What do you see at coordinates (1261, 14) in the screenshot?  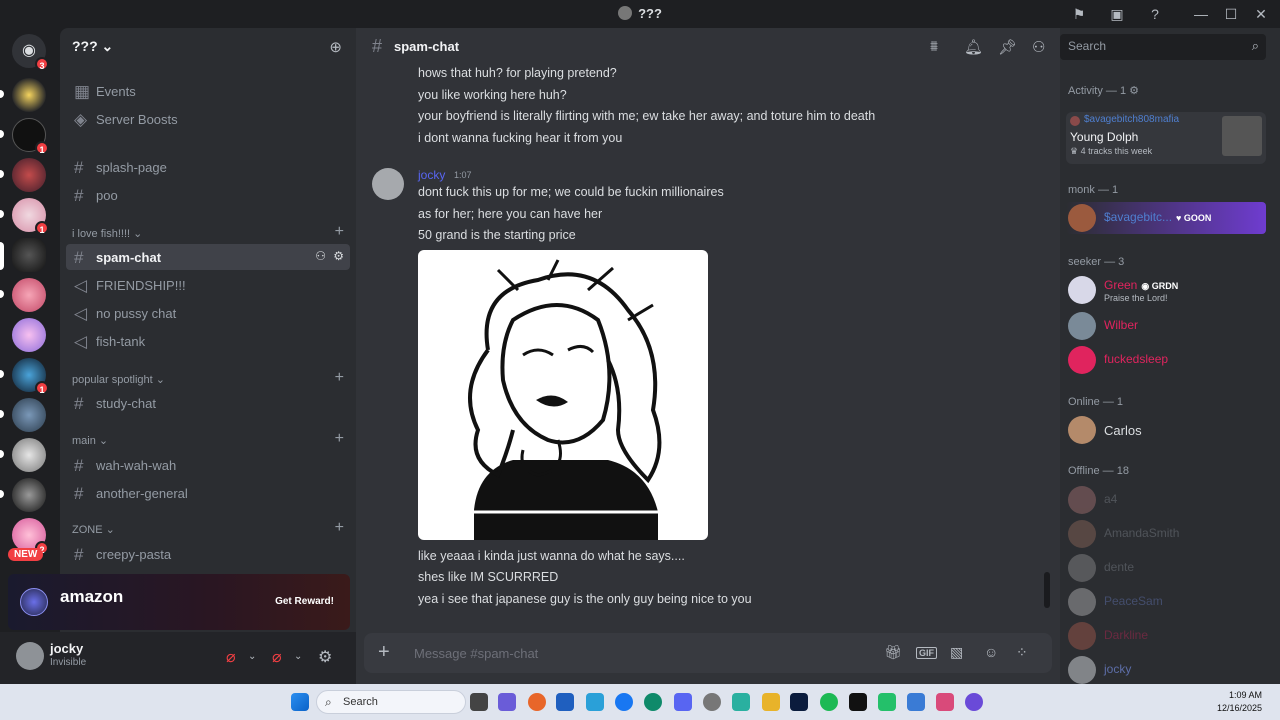 I see `close-button: ✕` at bounding box center [1261, 14].